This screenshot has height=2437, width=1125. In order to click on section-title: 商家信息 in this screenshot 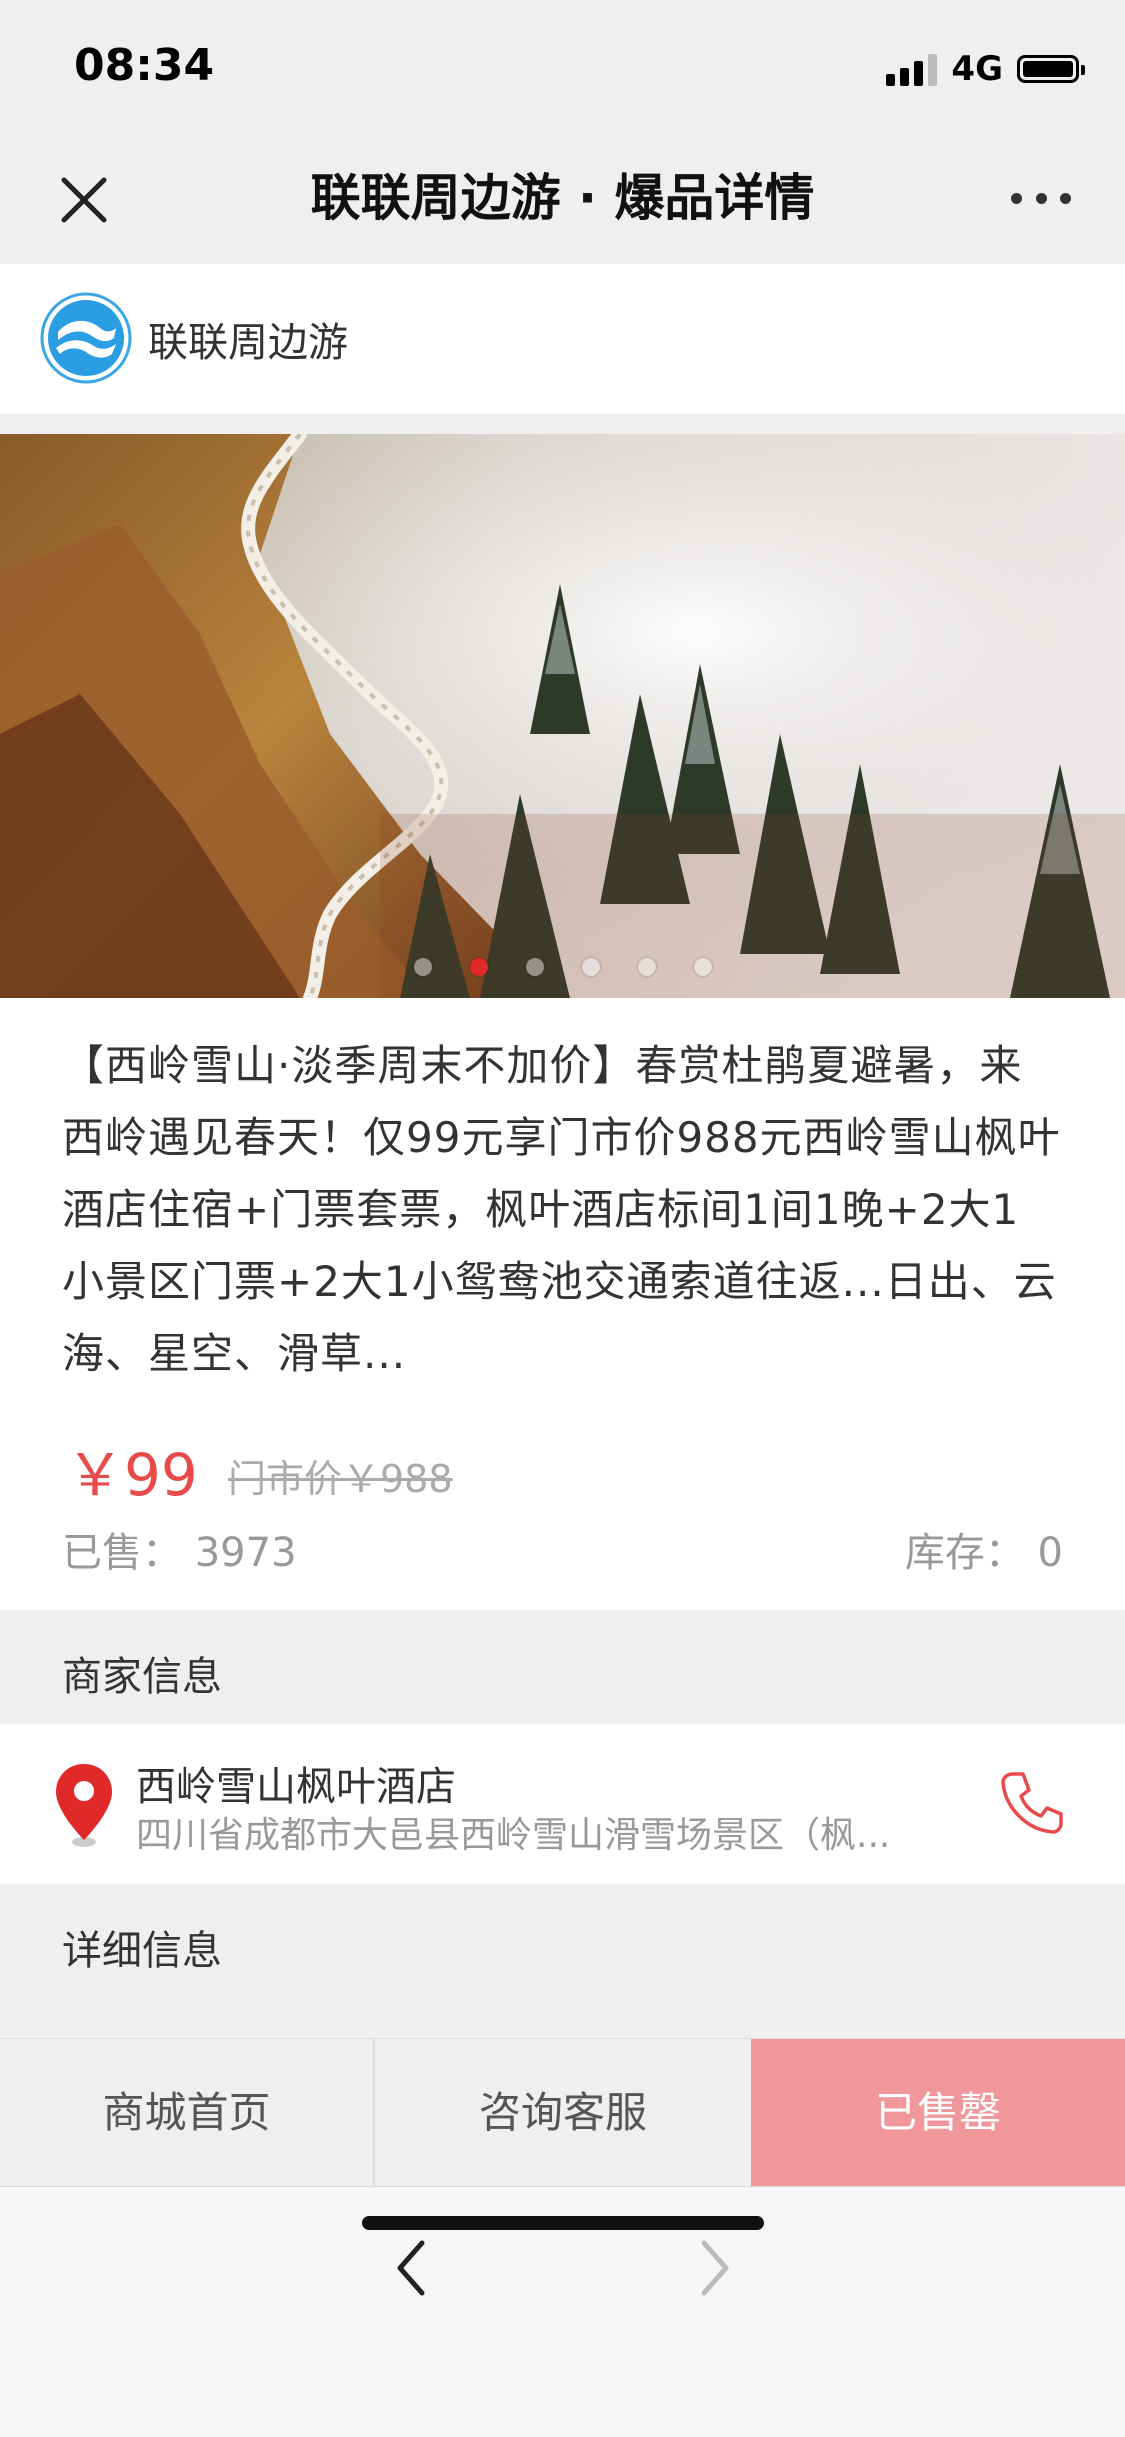, I will do `click(142, 1677)`.